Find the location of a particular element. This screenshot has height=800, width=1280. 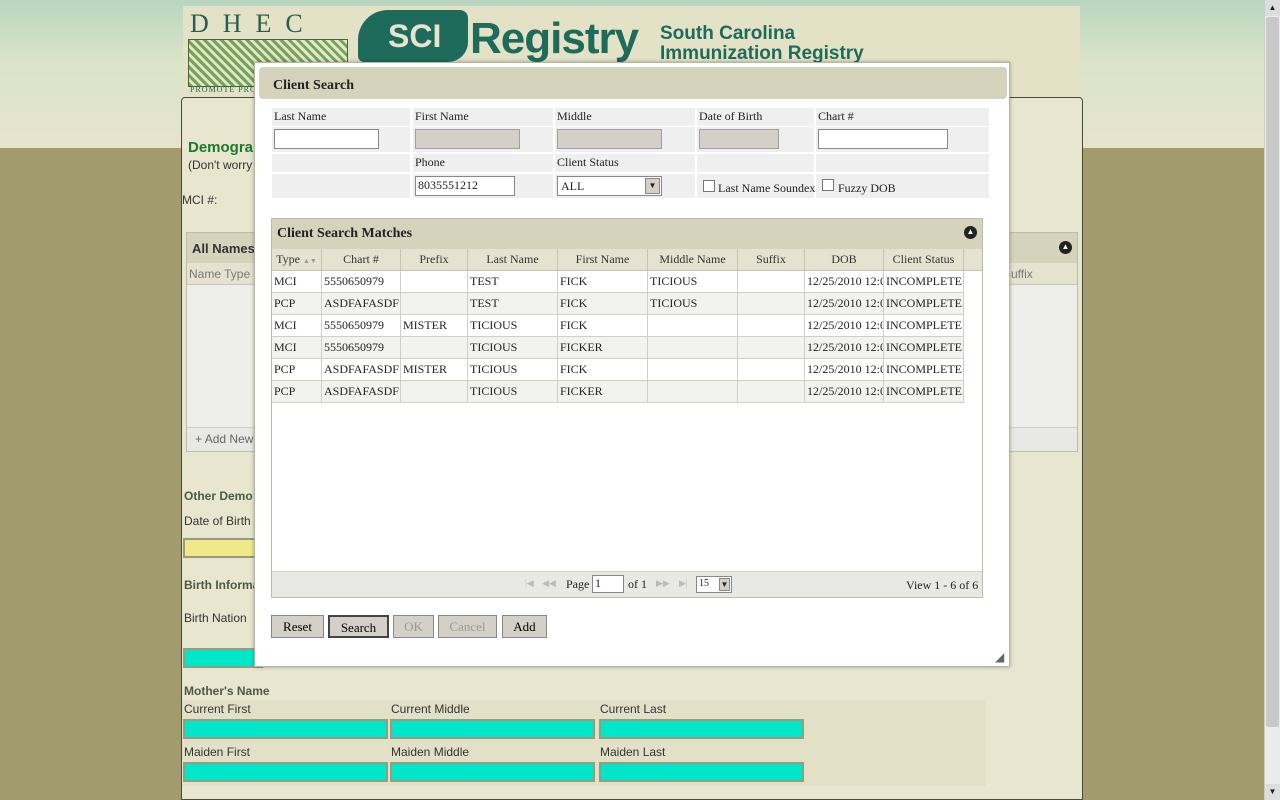

page-scrollbar: ▲ ▼ is located at coordinates (1272, 400).